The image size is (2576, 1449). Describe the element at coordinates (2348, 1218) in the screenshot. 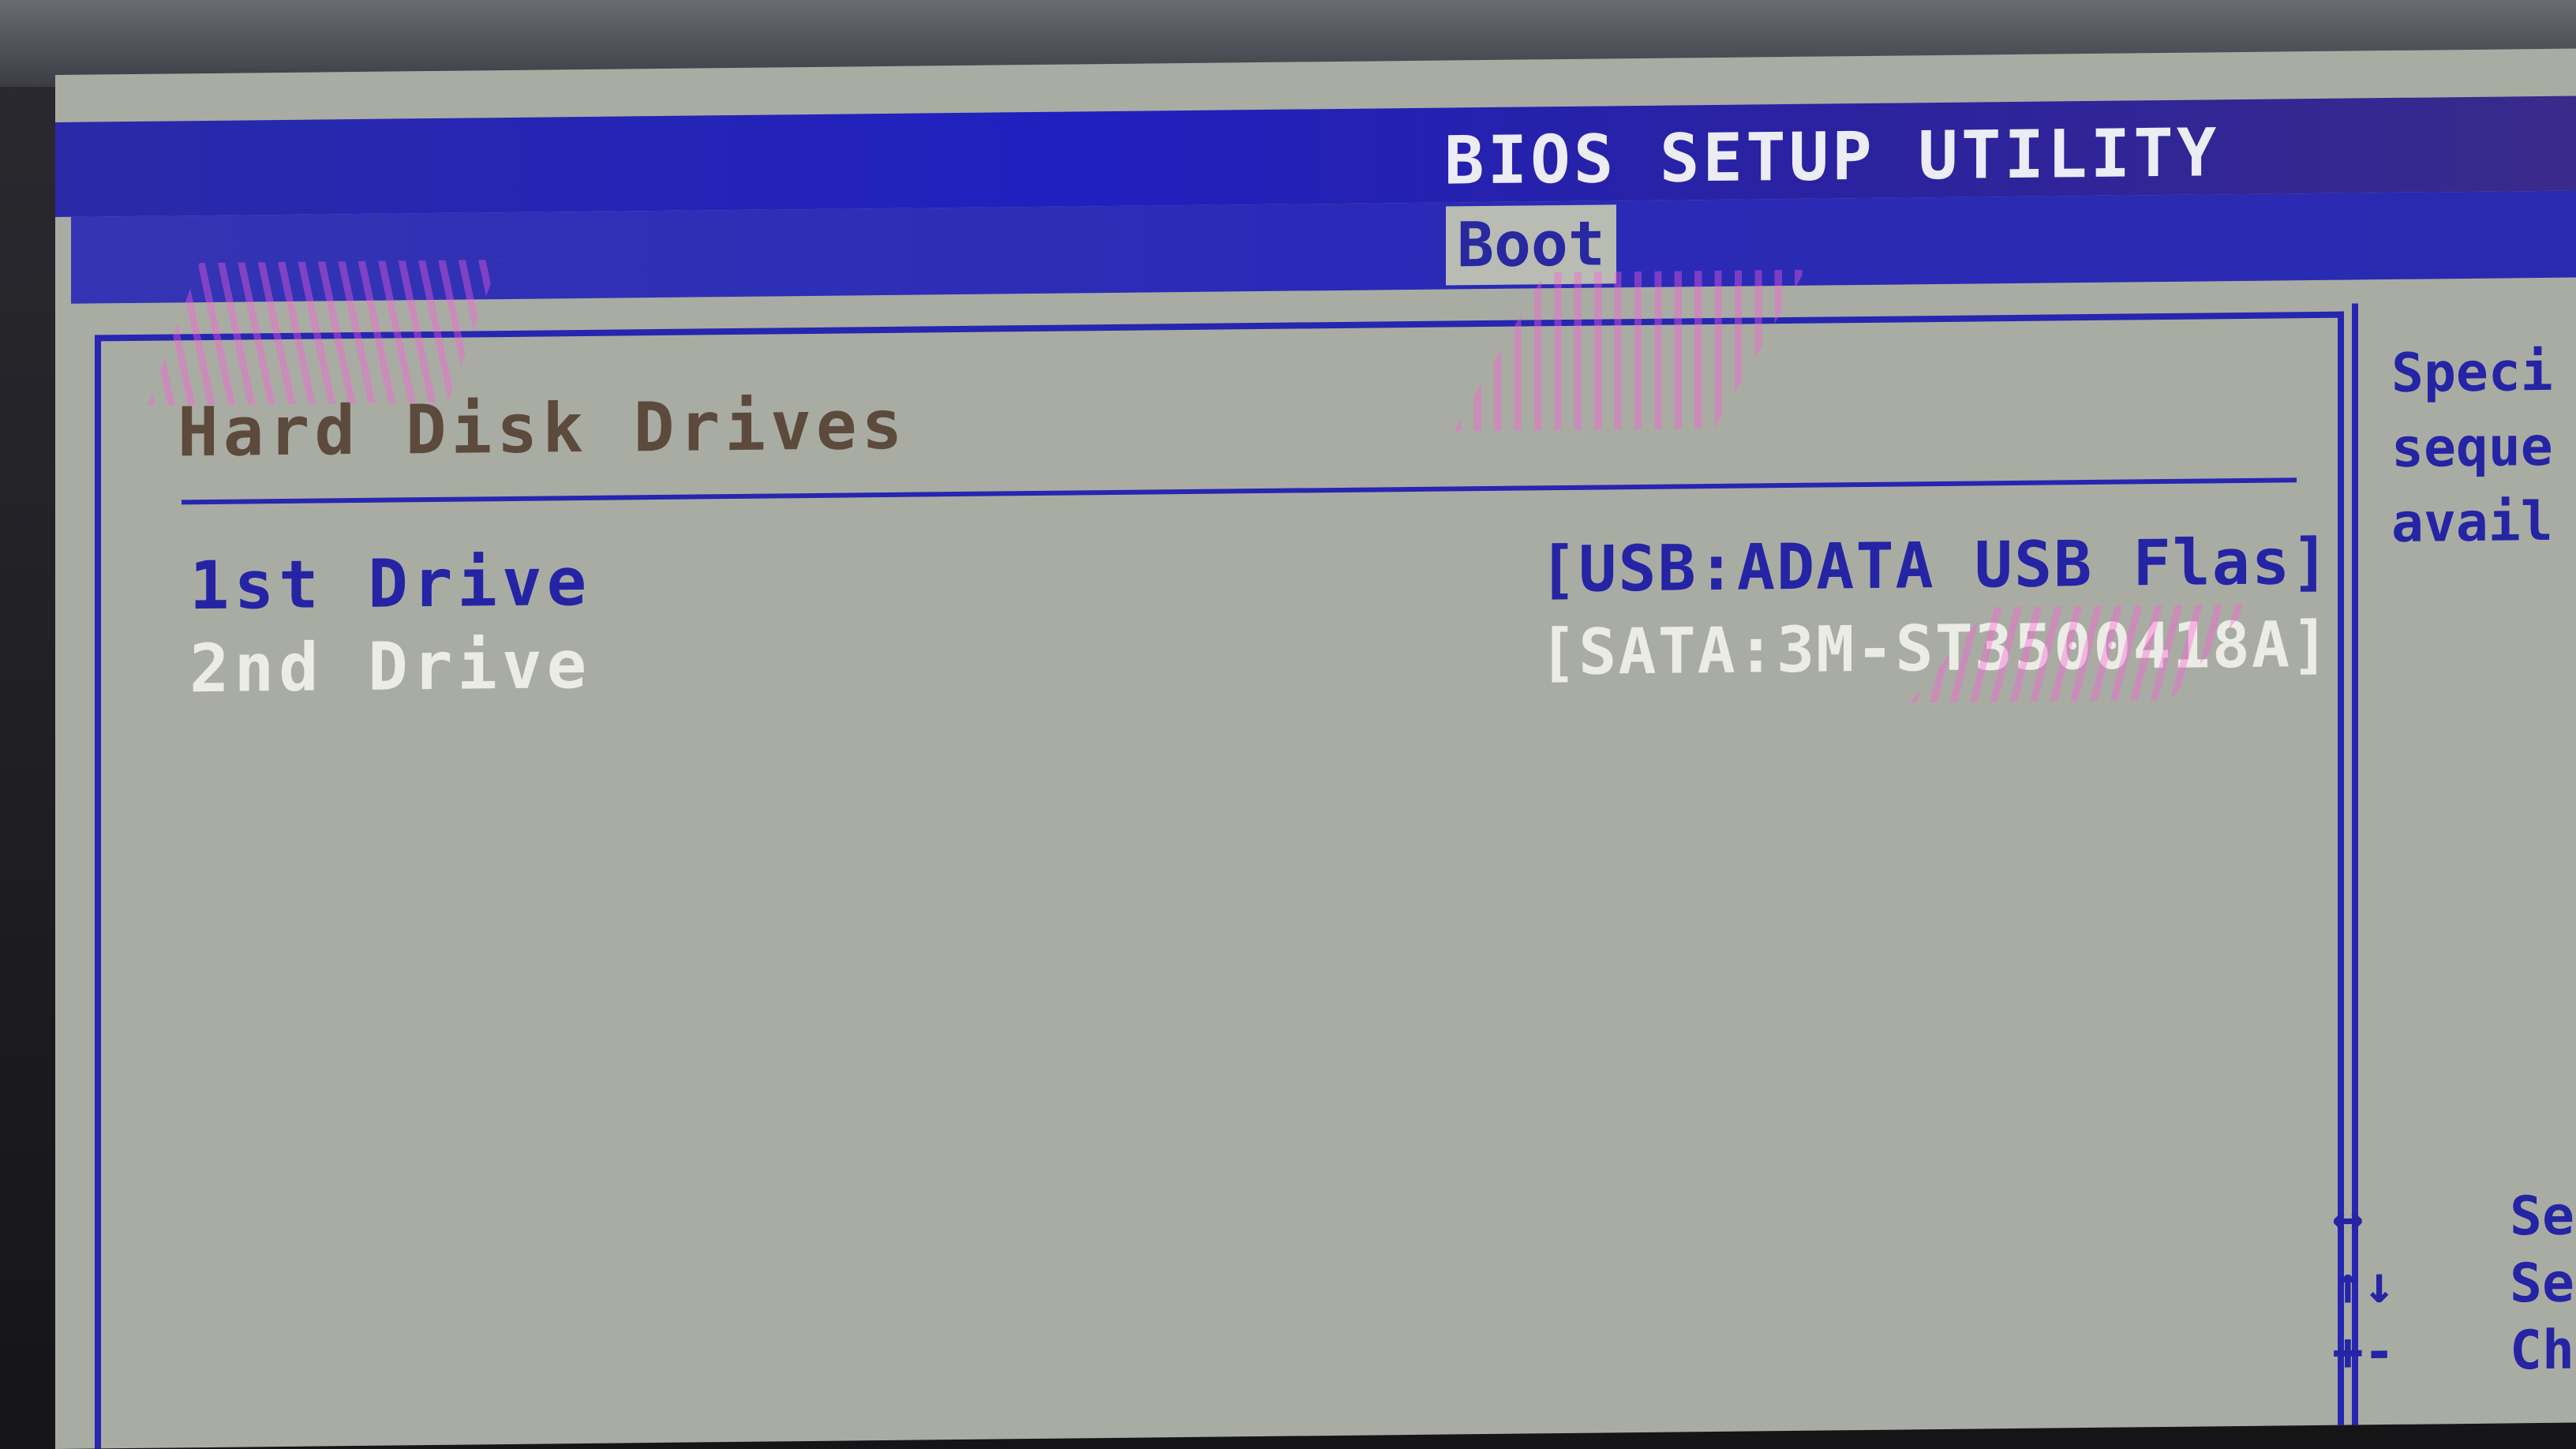

I see `left-right-arrow-icon: ↔` at that location.